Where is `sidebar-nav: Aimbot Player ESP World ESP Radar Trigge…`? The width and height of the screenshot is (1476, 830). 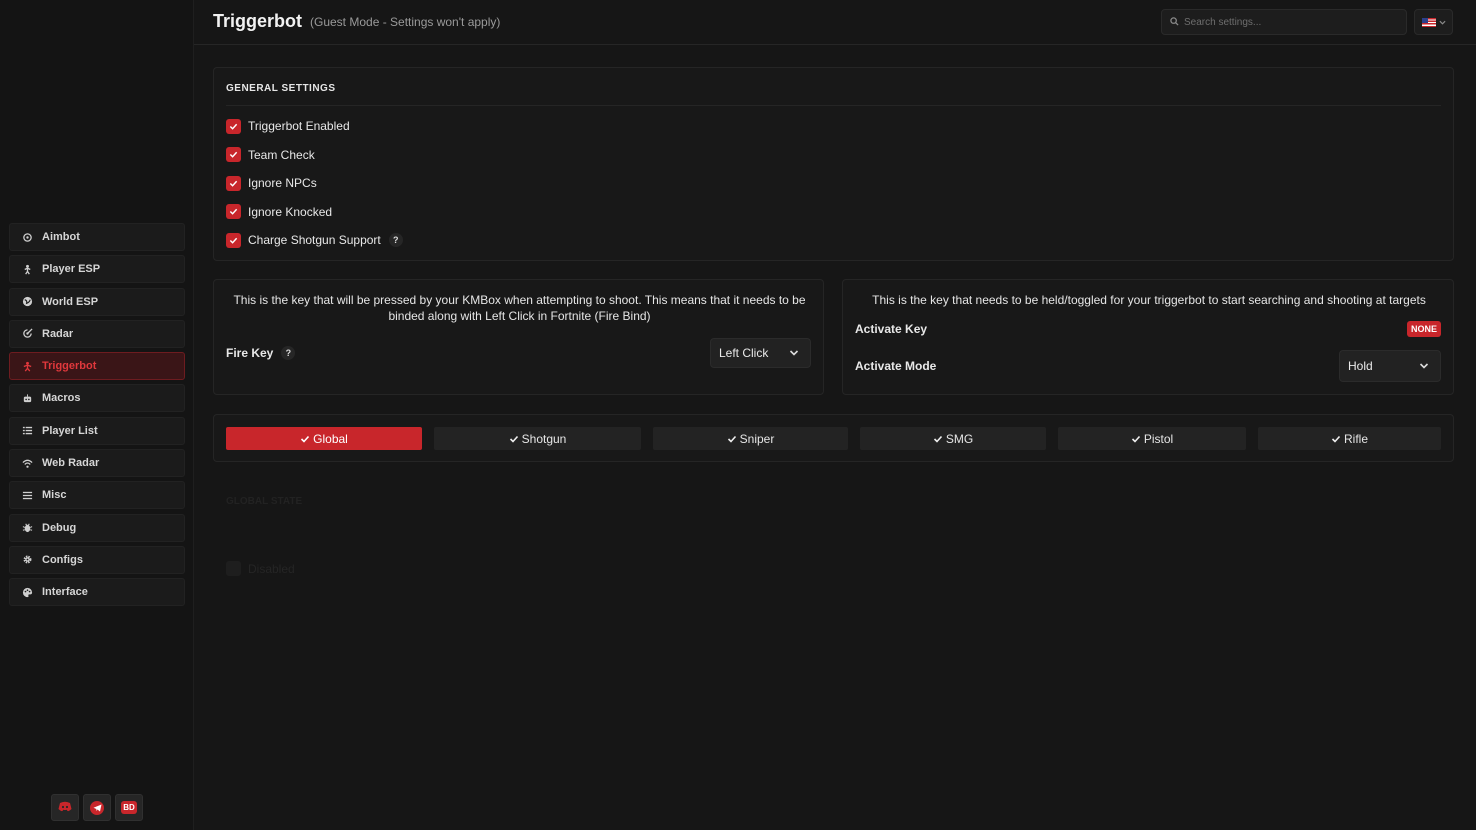
sidebar-nav: Aimbot Player ESP World ESP Radar Trigge… is located at coordinates (97, 417).